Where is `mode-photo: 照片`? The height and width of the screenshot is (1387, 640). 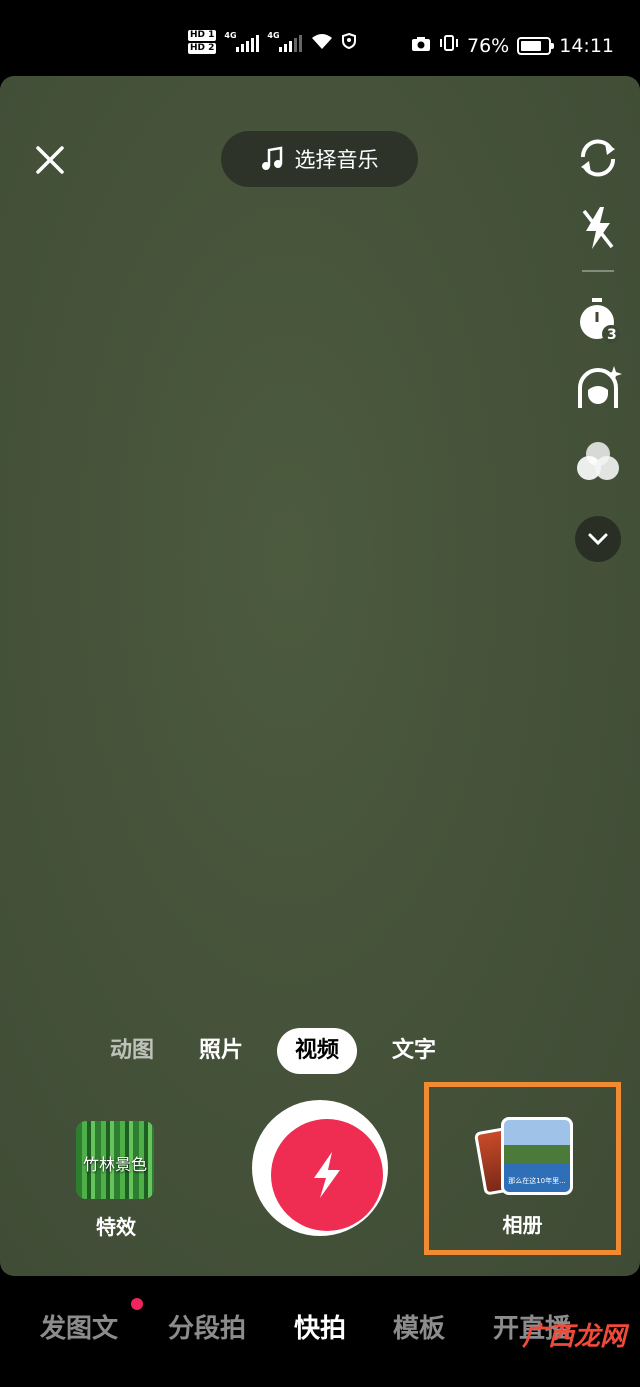
mode-photo: 照片 is located at coordinates (221, 1051).